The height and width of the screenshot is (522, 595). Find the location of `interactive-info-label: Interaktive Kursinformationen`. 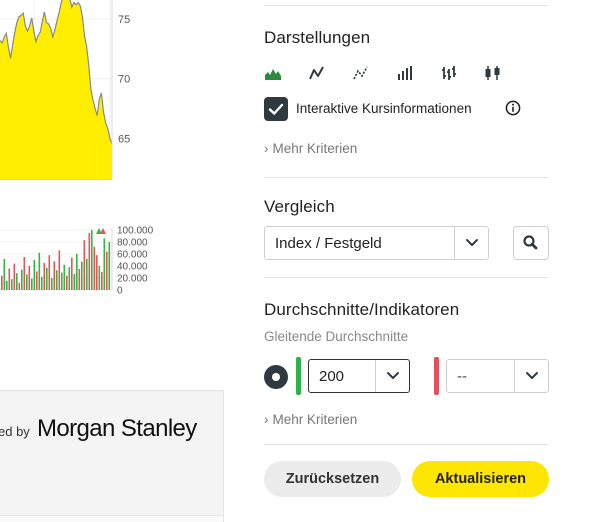

interactive-info-label: Interaktive Kursinformationen is located at coordinates (384, 108).